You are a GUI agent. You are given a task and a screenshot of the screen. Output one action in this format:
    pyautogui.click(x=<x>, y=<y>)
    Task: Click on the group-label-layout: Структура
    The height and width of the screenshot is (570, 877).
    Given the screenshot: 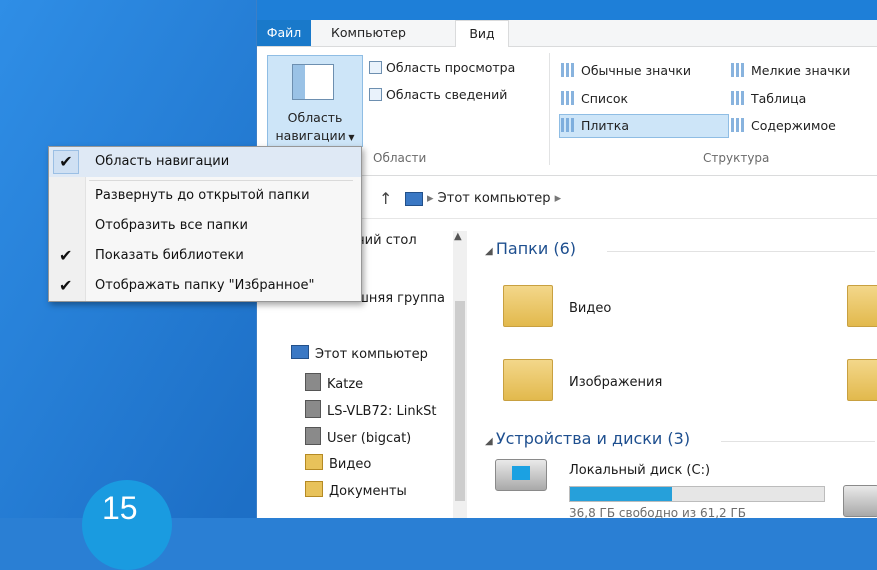 What is the action you would take?
    pyautogui.click(x=736, y=158)
    